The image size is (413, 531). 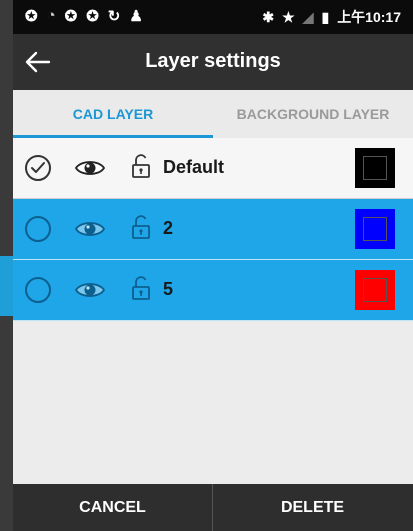 I want to click on tab-cad-layer: CAD LAYER, so click(x=113, y=114).